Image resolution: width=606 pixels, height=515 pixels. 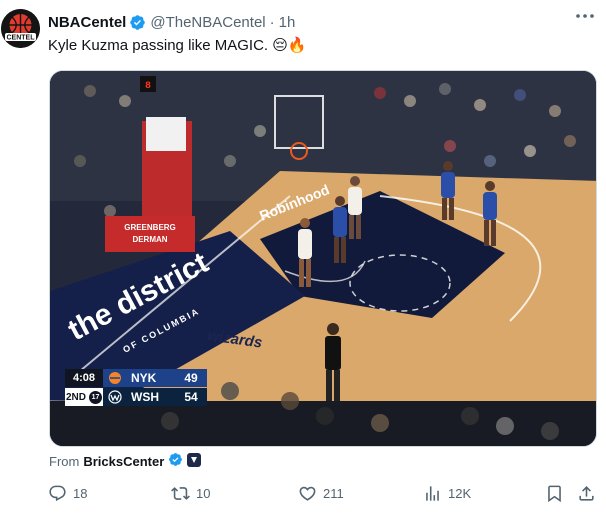 What do you see at coordinates (307, 493) in the screenshot?
I see `heart-icon` at bounding box center [307, 493].